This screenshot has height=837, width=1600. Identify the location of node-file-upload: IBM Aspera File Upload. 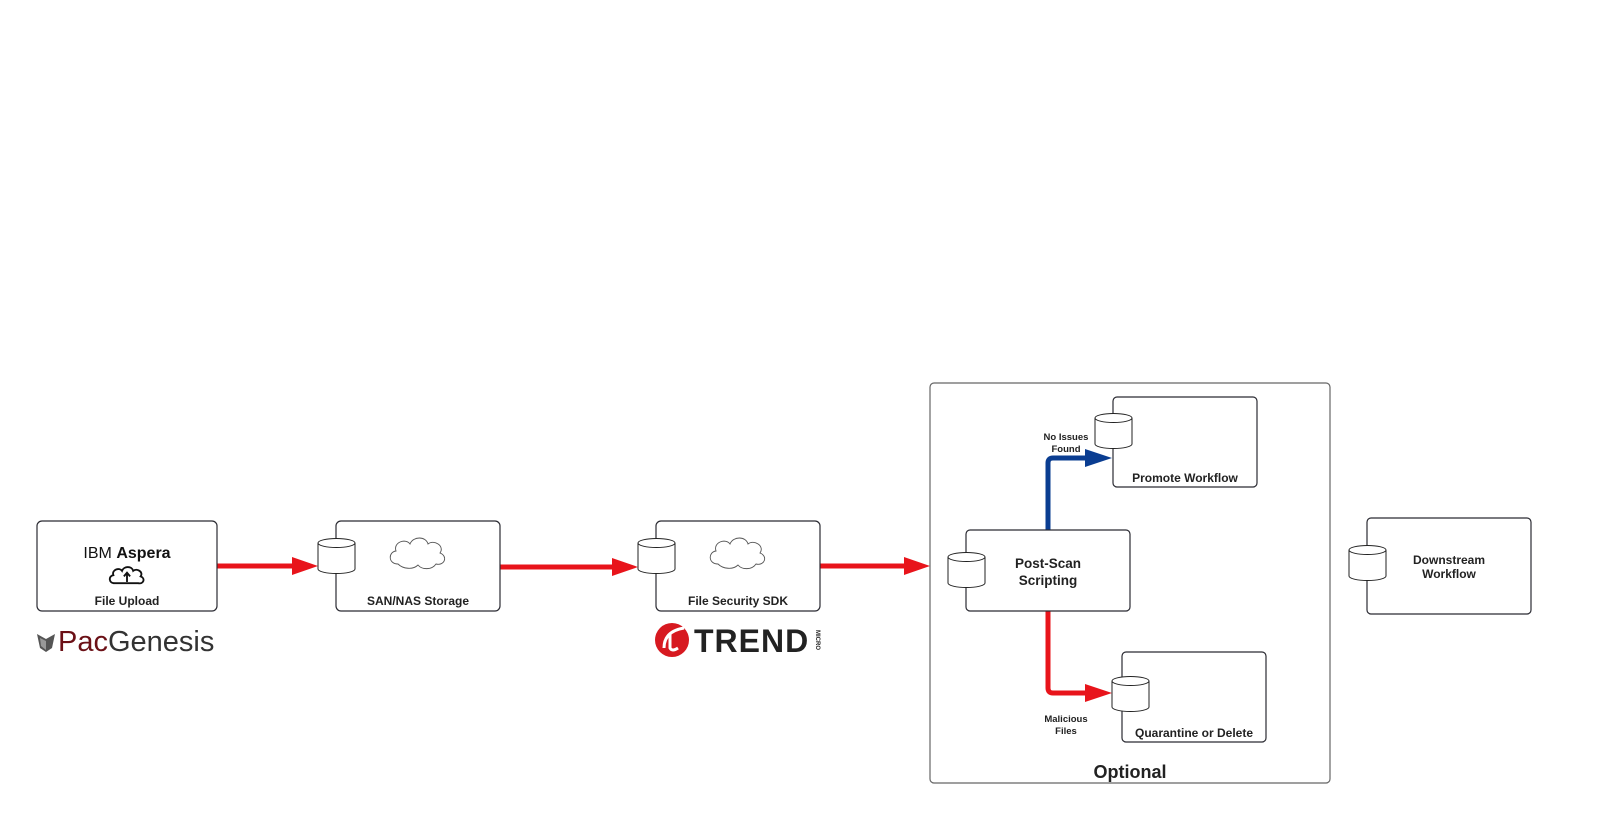
(127, 566).